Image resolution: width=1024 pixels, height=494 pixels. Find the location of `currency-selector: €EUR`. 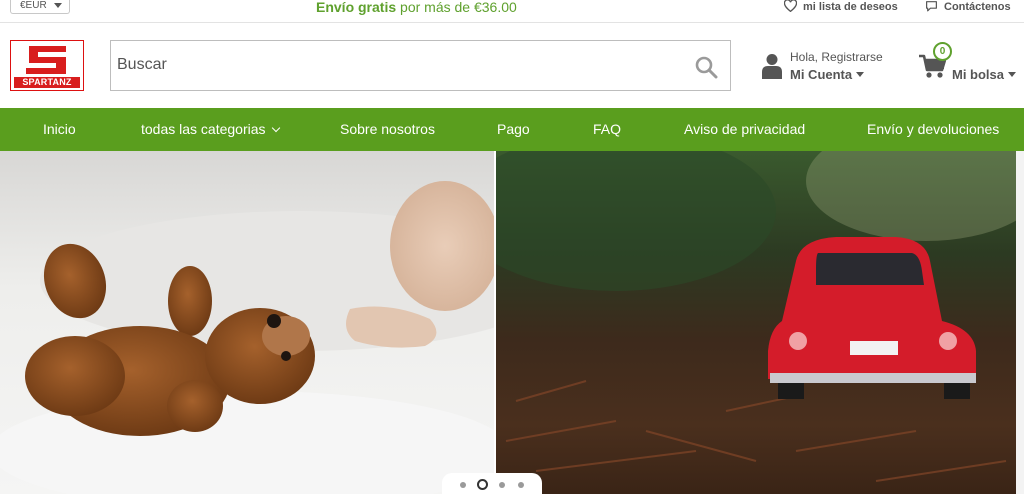

currency-selector: €EUR is located at coordinates (40, 7).